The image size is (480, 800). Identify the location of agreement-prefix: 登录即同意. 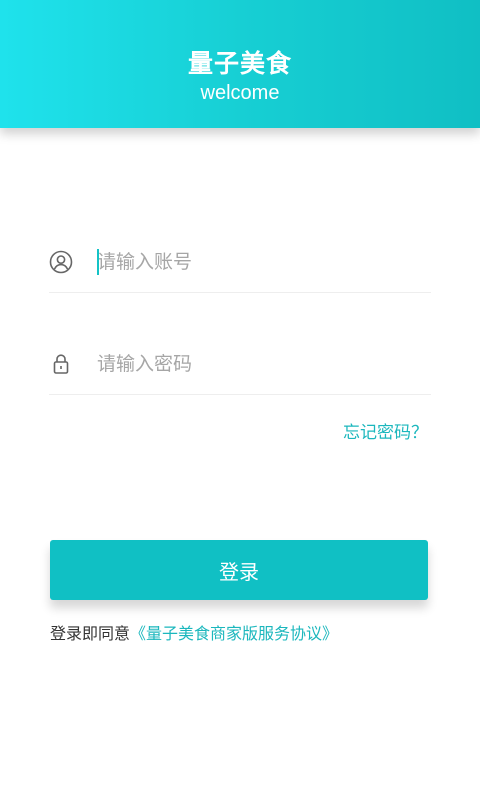
(90, 633).